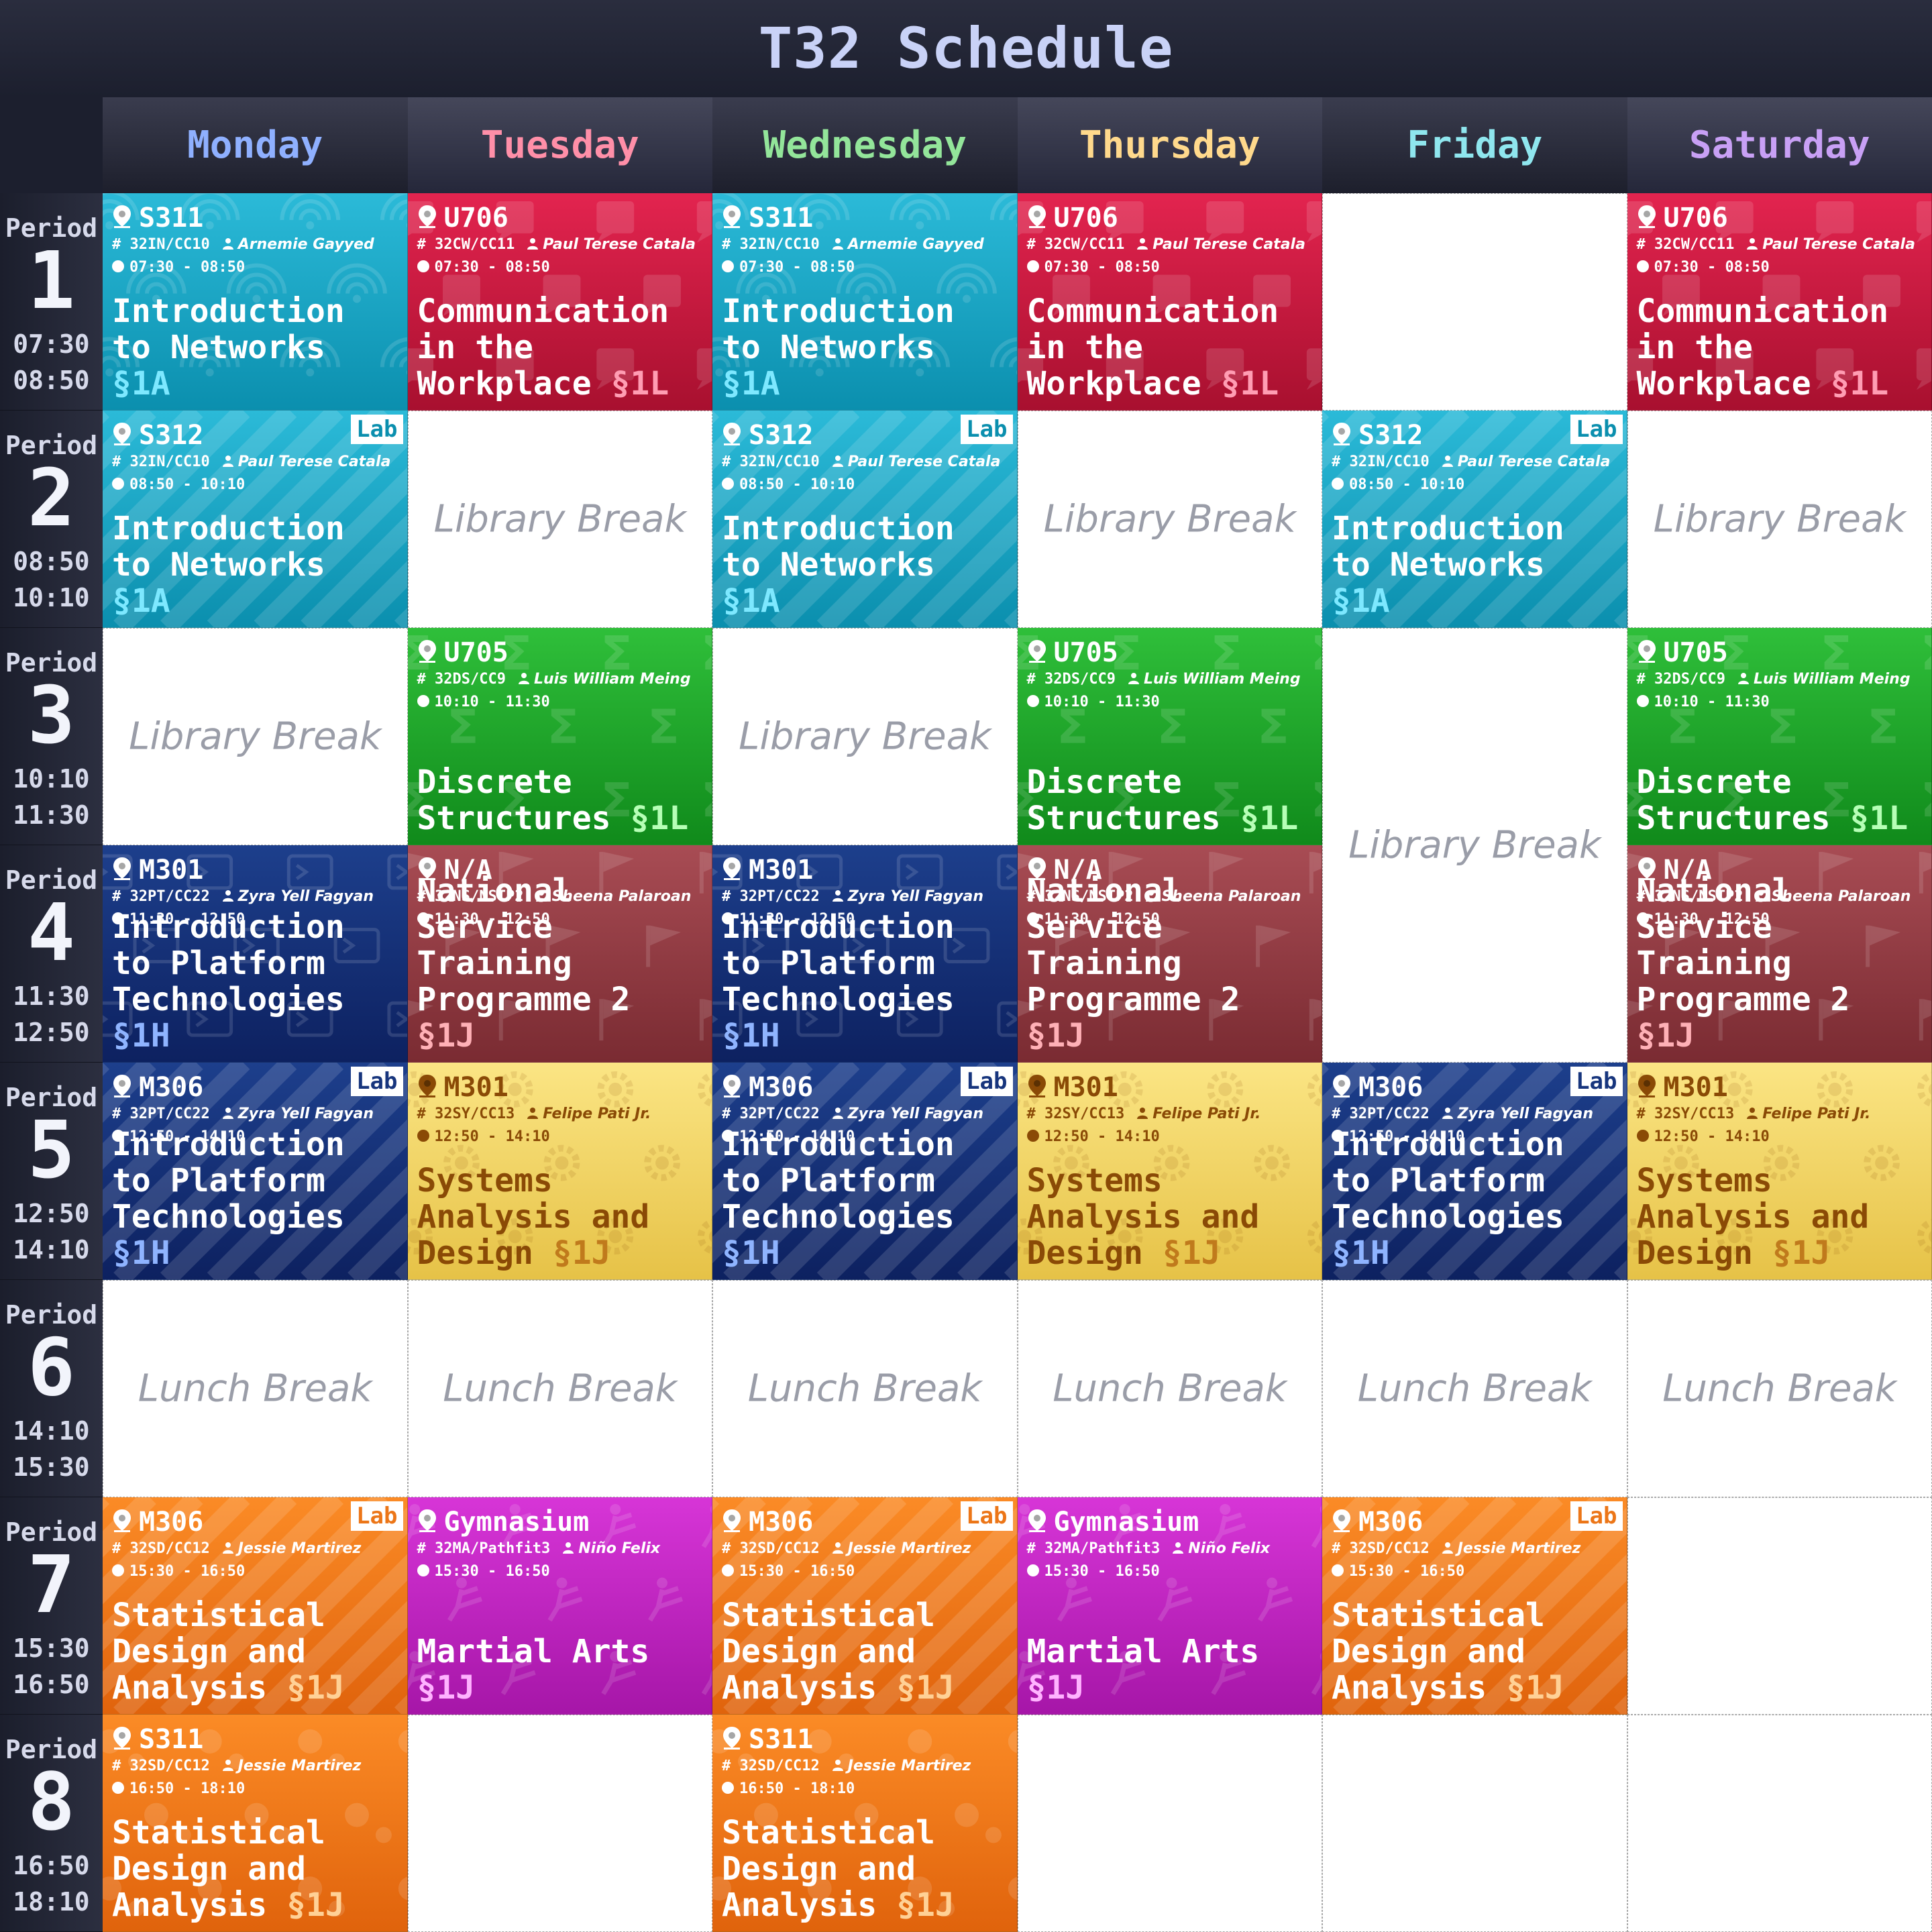  What do you see at coordinates (1085, 652) in the screenshot?
I see `room-name: U705` at bounding box center [1085, 652].